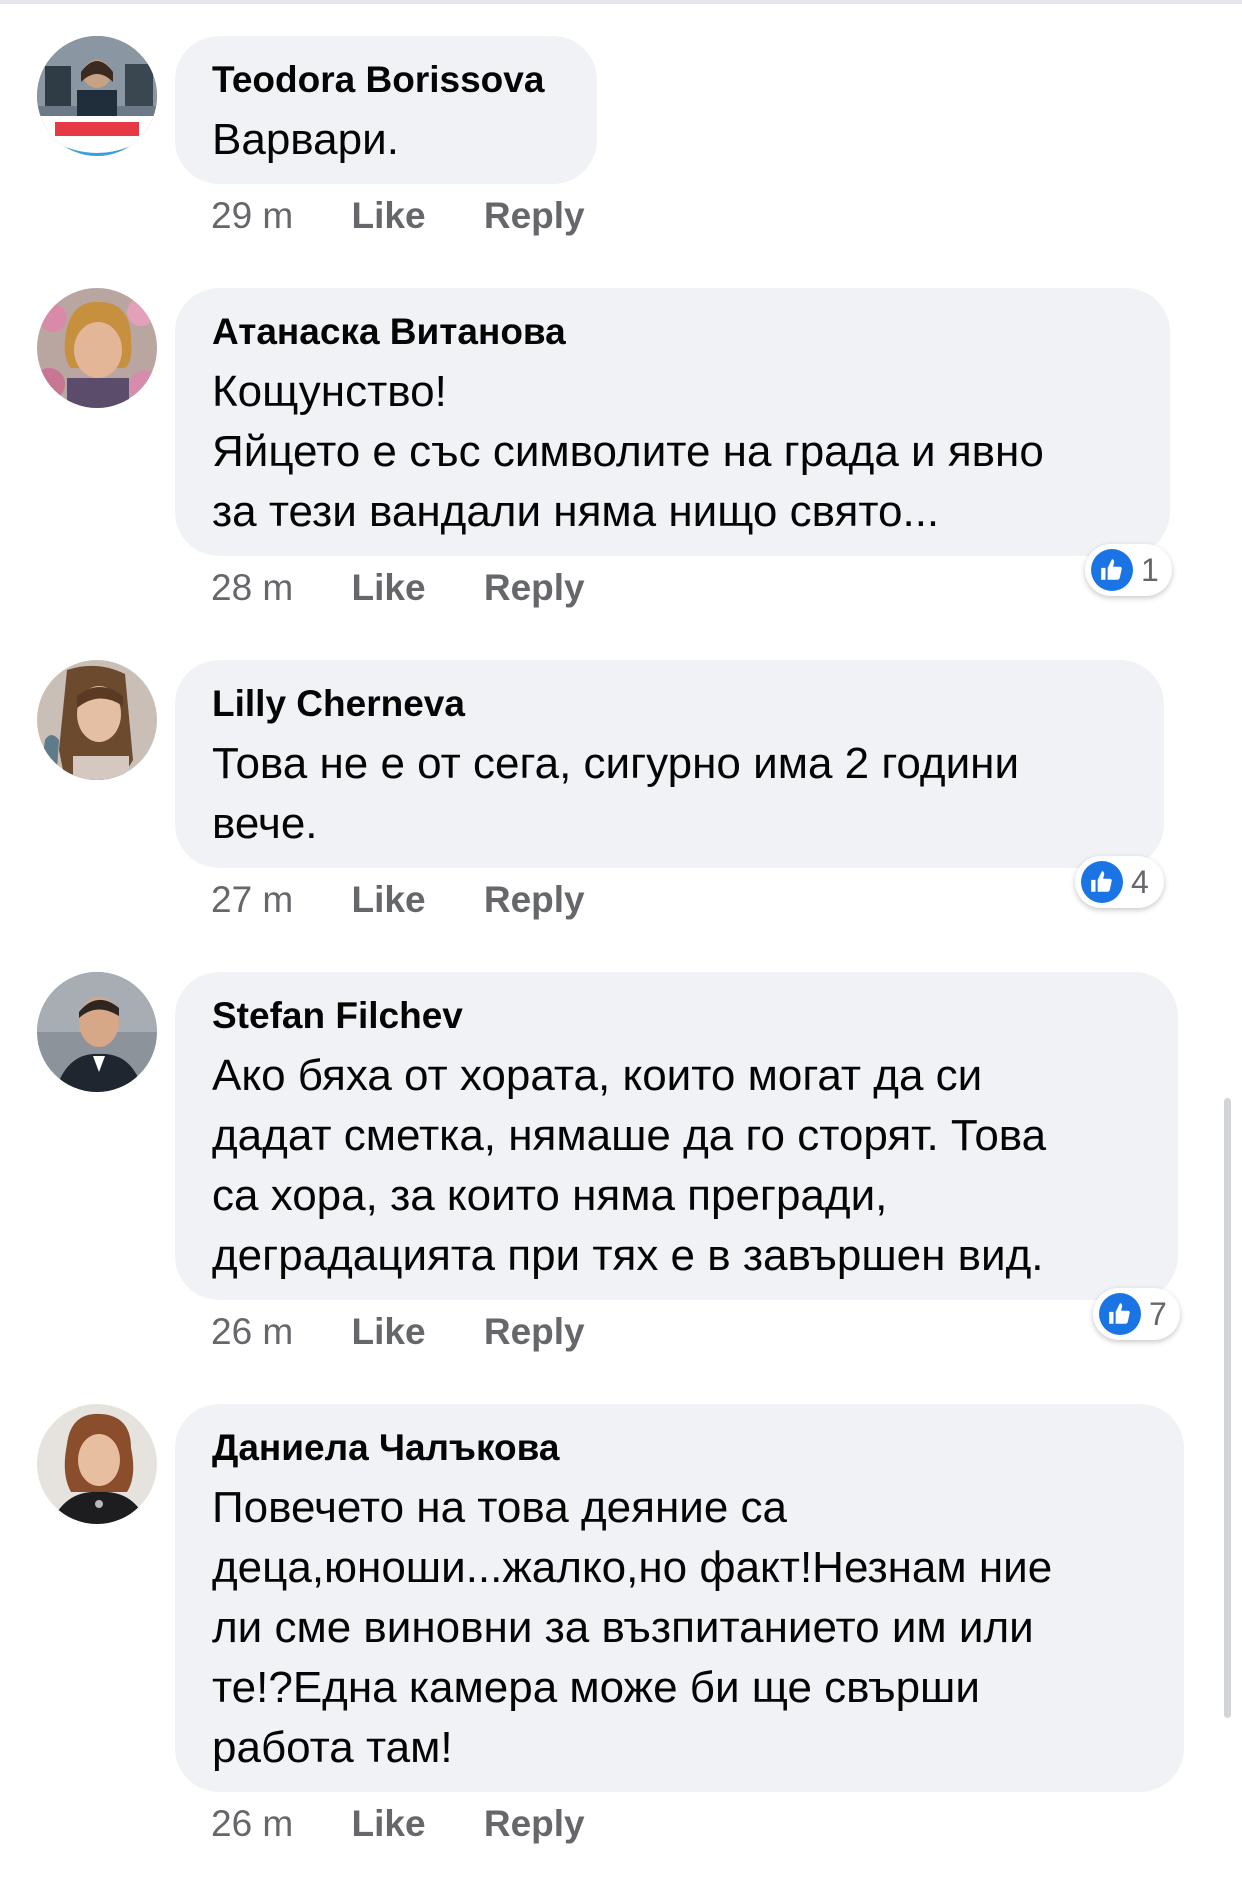  Describe the element at coordinates (305, 139) in the screenshot. I see `comment-text: Варвари.` at that location.